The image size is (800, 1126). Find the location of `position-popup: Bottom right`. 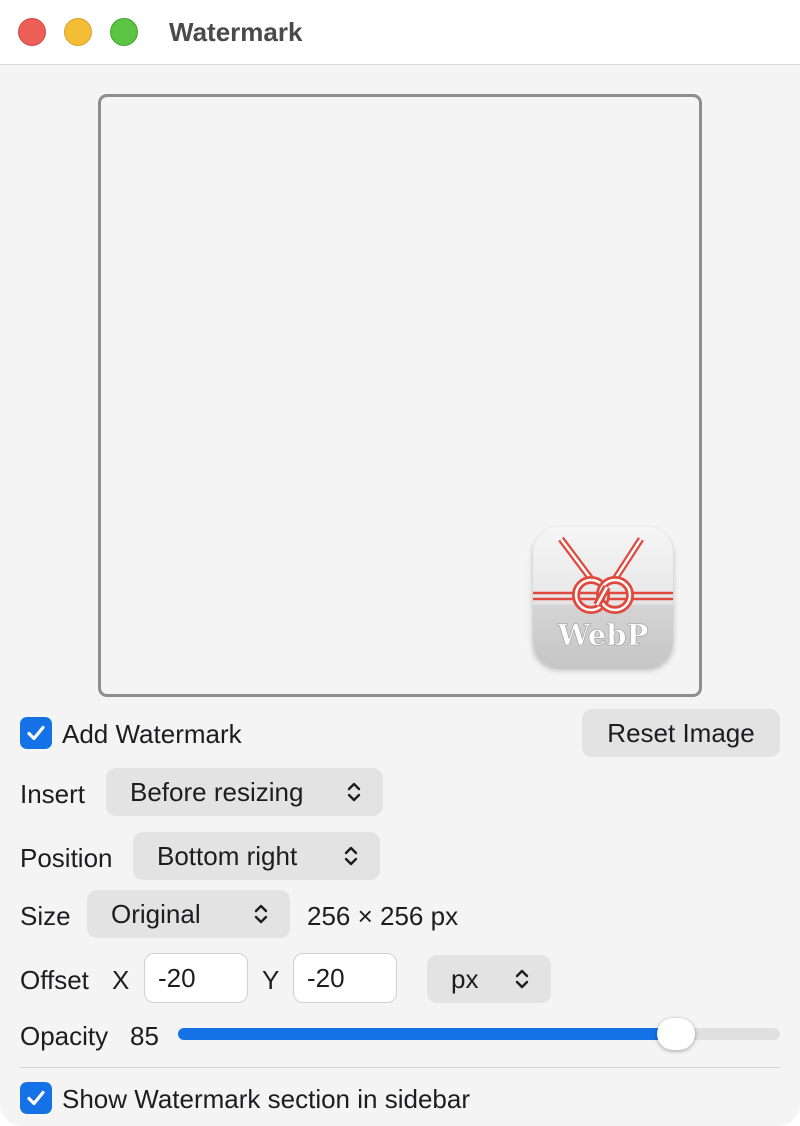

position-popup: Bottom right is located at coordinates (256, 856).